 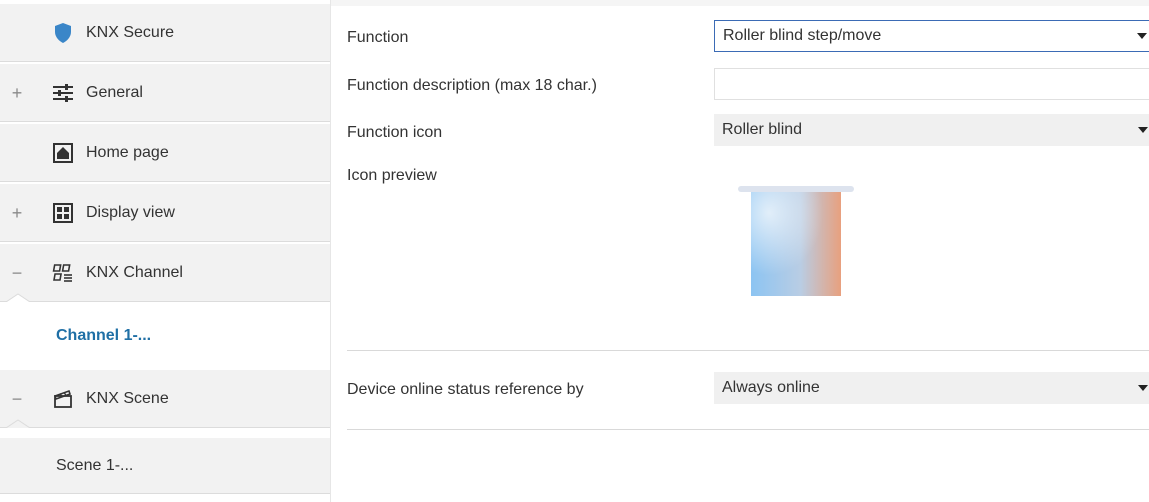 What do you see at coordinates (796, 241) in the screenshot?
I see `roller-blind-icon` at bounding box center [796, 241].